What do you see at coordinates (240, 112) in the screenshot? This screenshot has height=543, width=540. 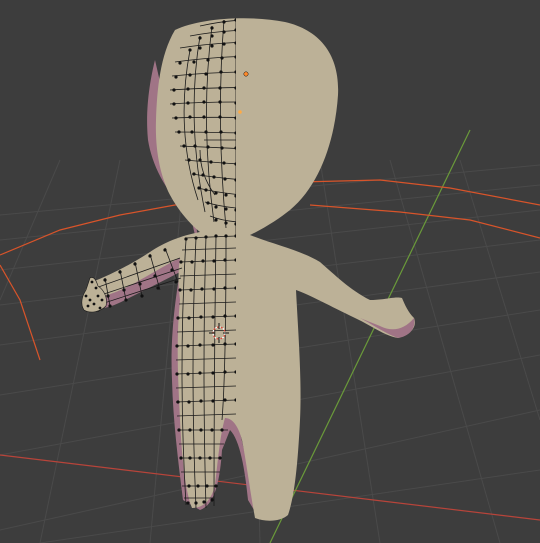 I see `pivot-point-icon` at bounding box center [240, 112].